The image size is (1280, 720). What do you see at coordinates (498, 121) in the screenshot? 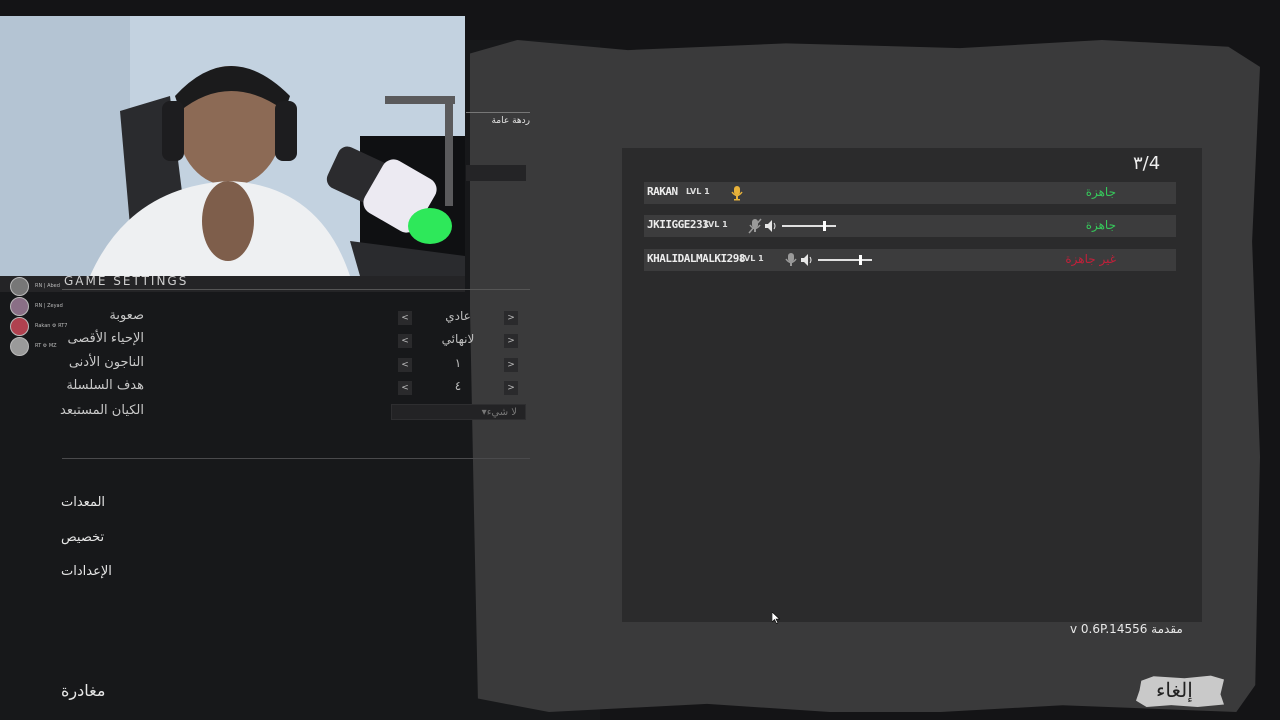
I see `tab-public-lobby: ردهة عامة` at bounding box center [498, 121].